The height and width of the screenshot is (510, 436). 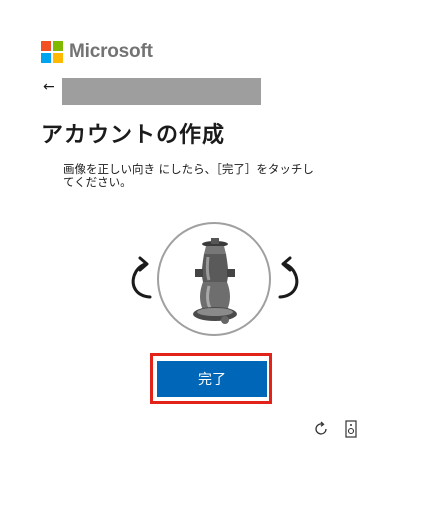 What do you see at coordinates (144, 279) in the screenshot?
I see `rotate-left-icon` at bounding box center [144, 279].